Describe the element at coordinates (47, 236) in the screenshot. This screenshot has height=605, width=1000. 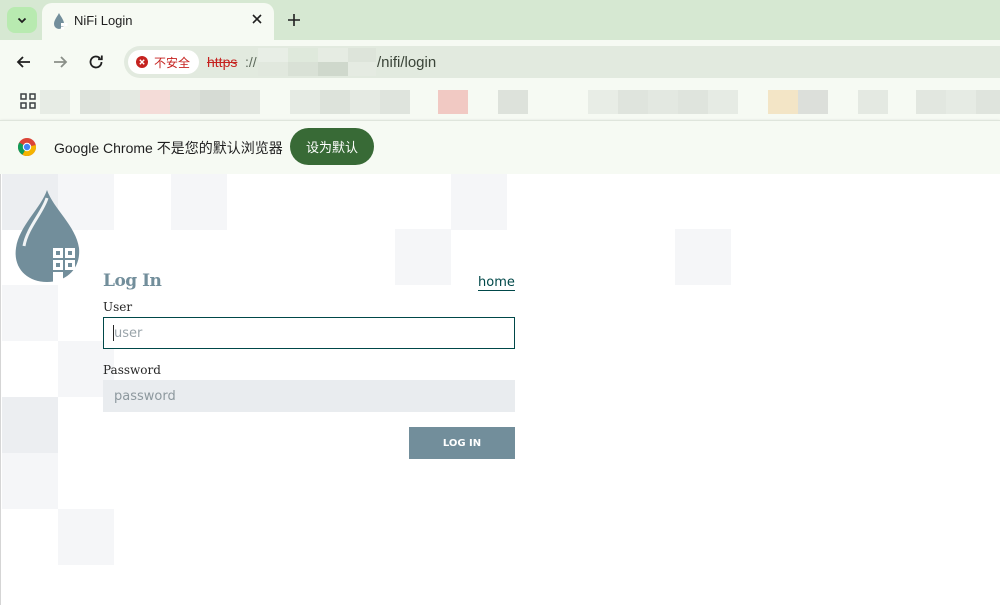
I see `nifi-logo-icon` at that location.